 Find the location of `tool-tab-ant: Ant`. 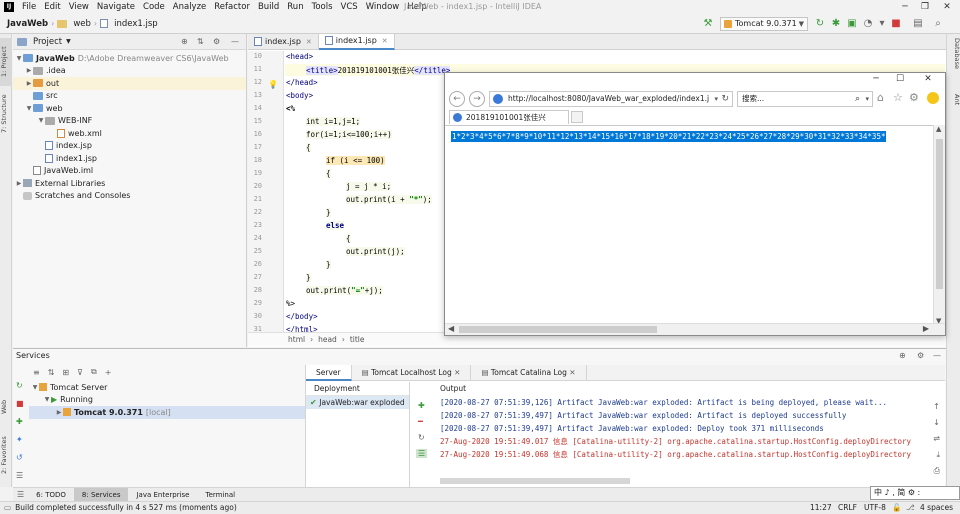

tool-tab-ant: Ant is located at coordinates (954, 104).